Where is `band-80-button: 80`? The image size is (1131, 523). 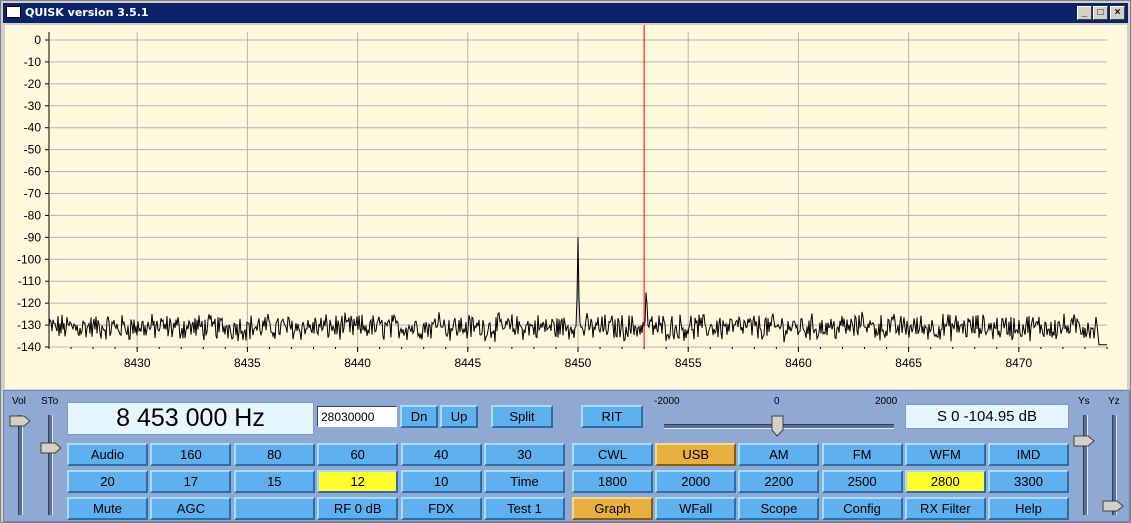 band-80-button: 80 is located at coordinates (274, 454).